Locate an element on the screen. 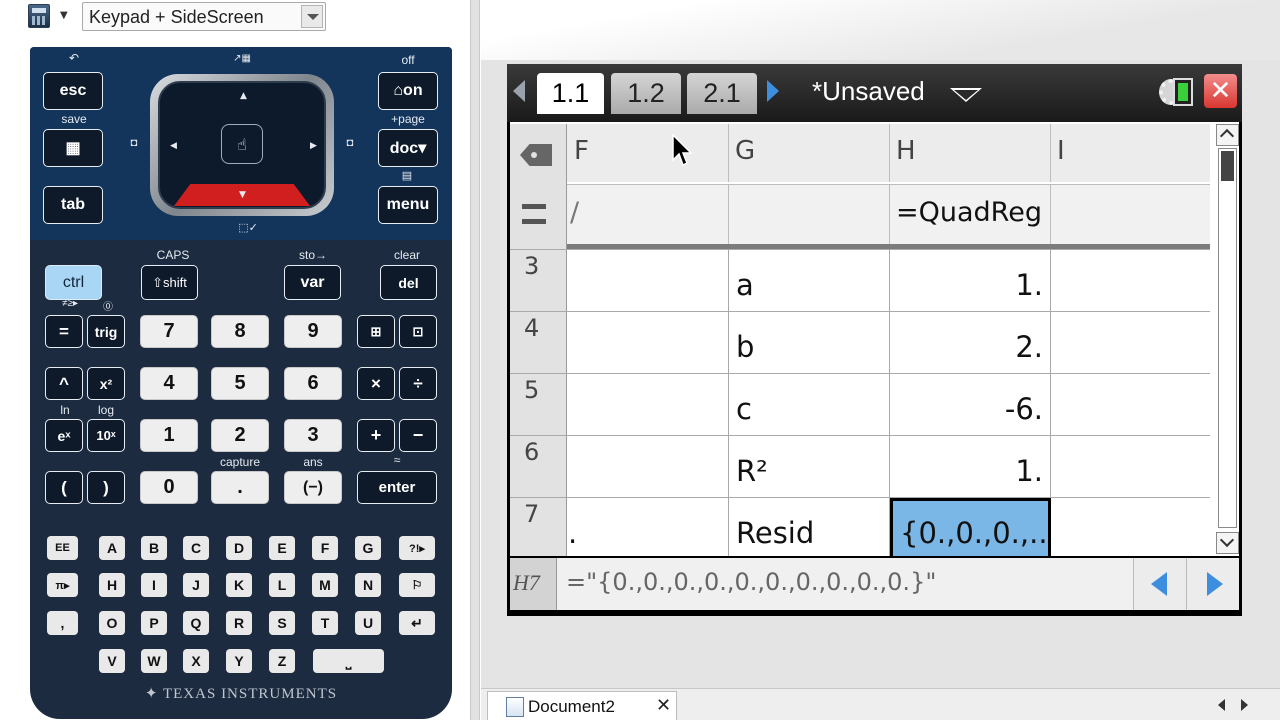 This screenshot has width=1280, height=720. key-w: W is located at coordinates (154, 661).